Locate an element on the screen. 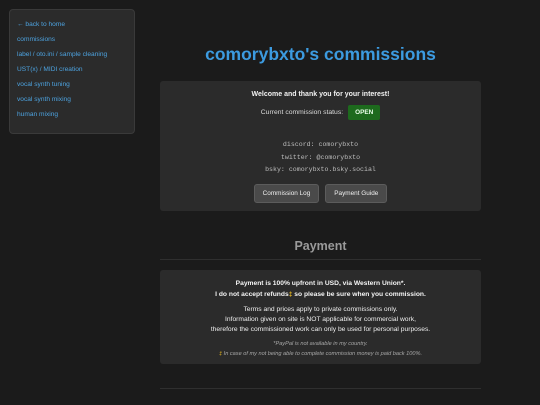  divider-bottom is located at coordinates (320, 388).